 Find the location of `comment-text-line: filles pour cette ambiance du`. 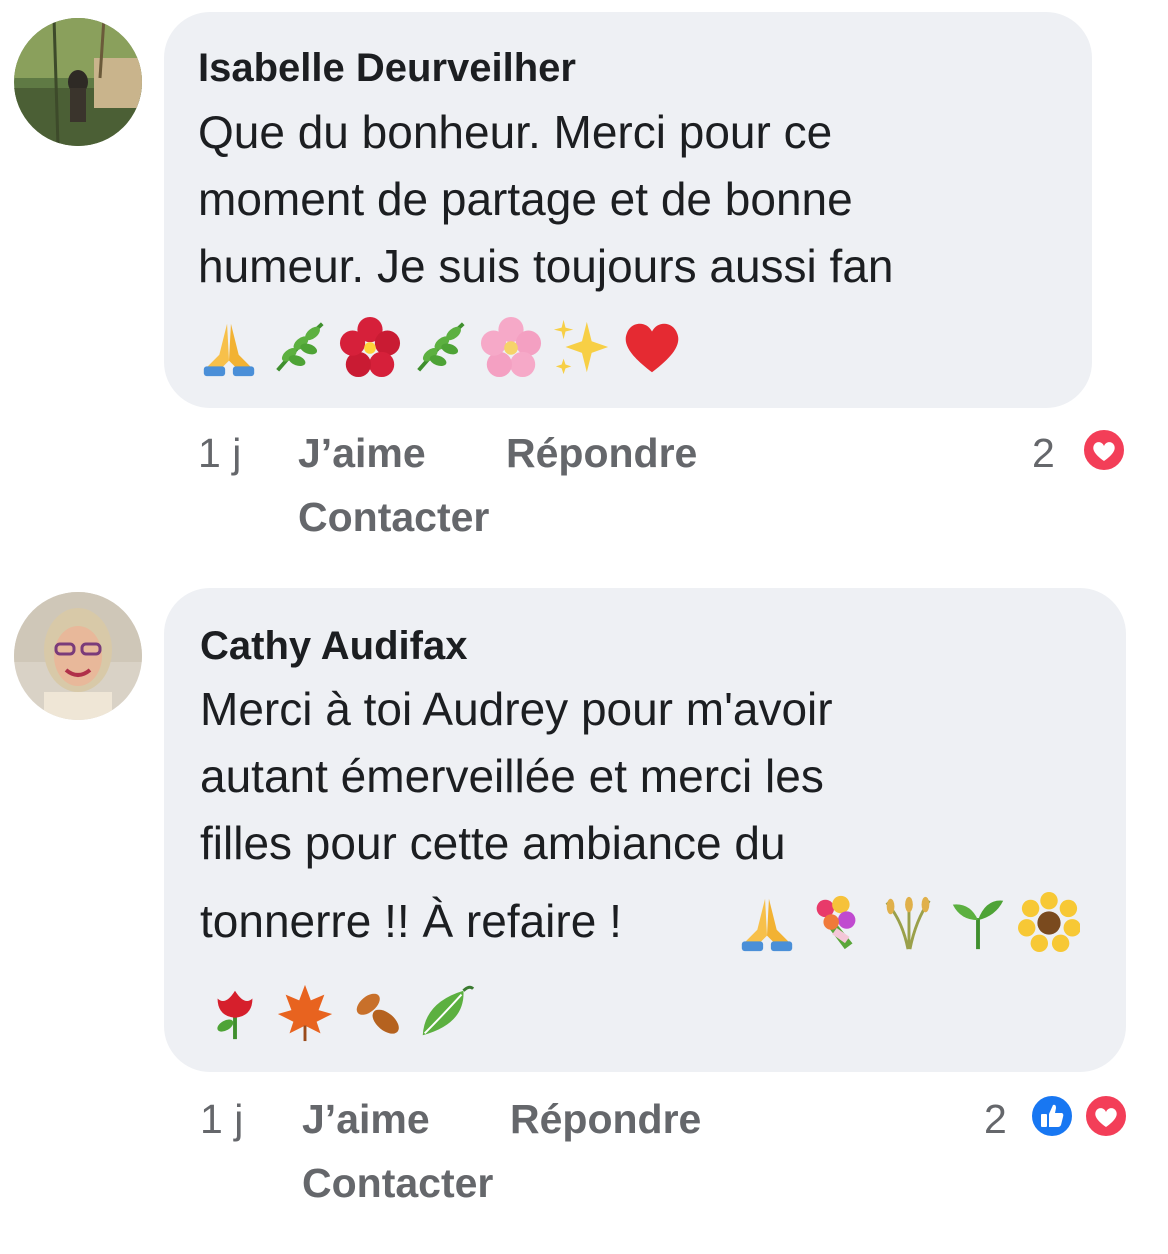

comment-text-line: filles pour cette ambiance du is located at coordinates (493, 843).